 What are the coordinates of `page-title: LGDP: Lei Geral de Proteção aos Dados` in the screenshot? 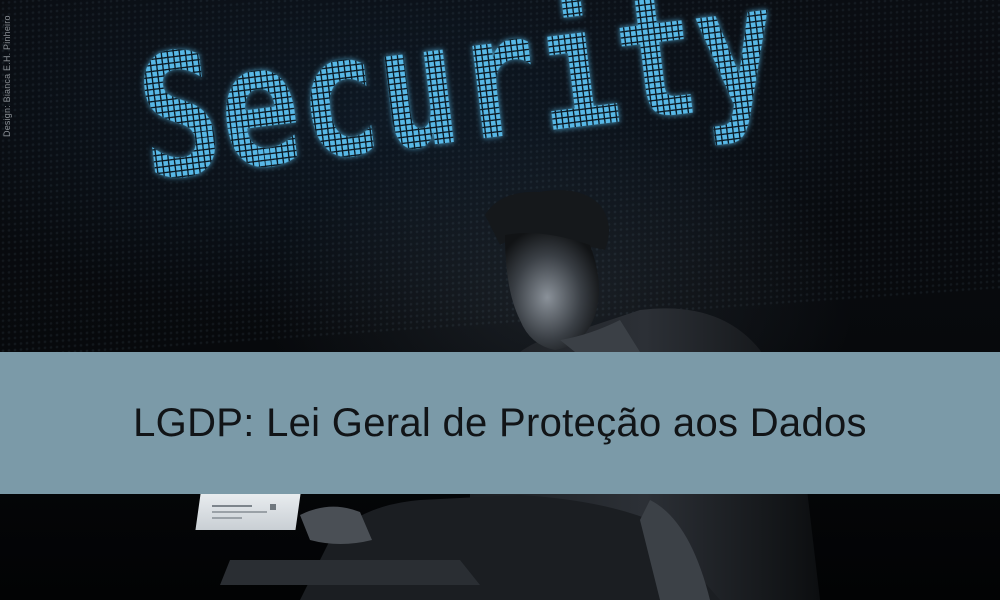 It's located at (500, 422).